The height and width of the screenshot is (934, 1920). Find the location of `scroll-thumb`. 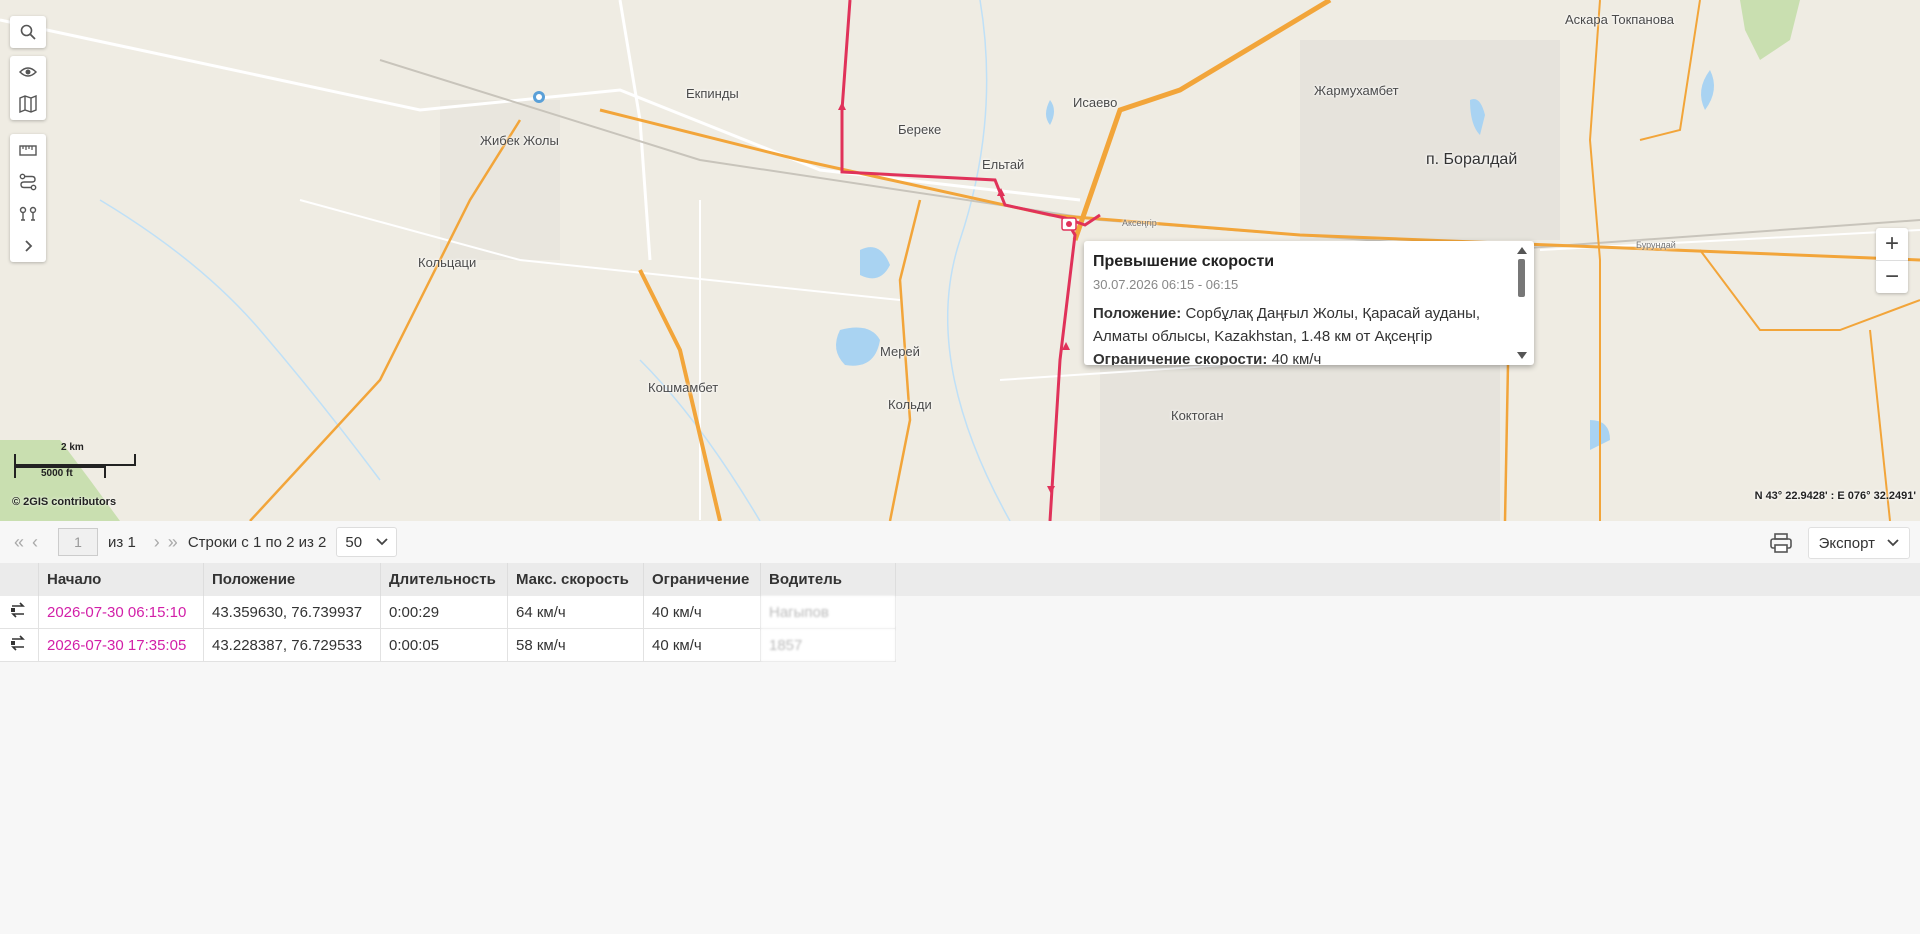

scroll-thumb is located at coordinates (1521, 278).